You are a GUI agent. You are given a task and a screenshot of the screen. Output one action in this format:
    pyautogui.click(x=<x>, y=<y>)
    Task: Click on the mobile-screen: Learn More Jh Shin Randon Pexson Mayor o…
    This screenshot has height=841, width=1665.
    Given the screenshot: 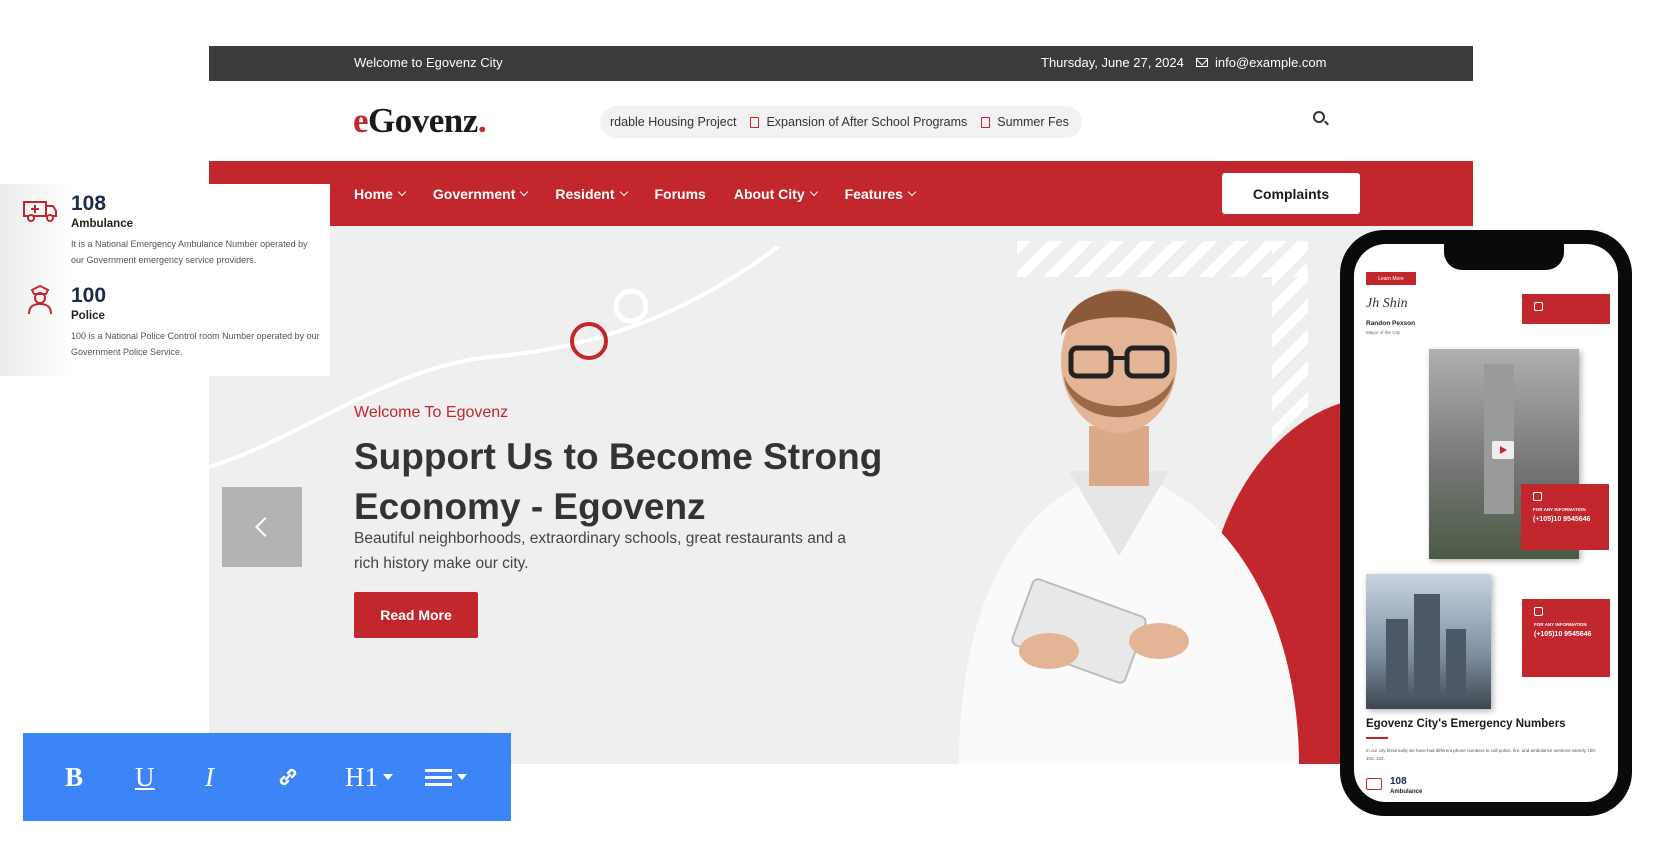 What is the action you would take?
    pyautogui.click(x=1486, y=523)
    